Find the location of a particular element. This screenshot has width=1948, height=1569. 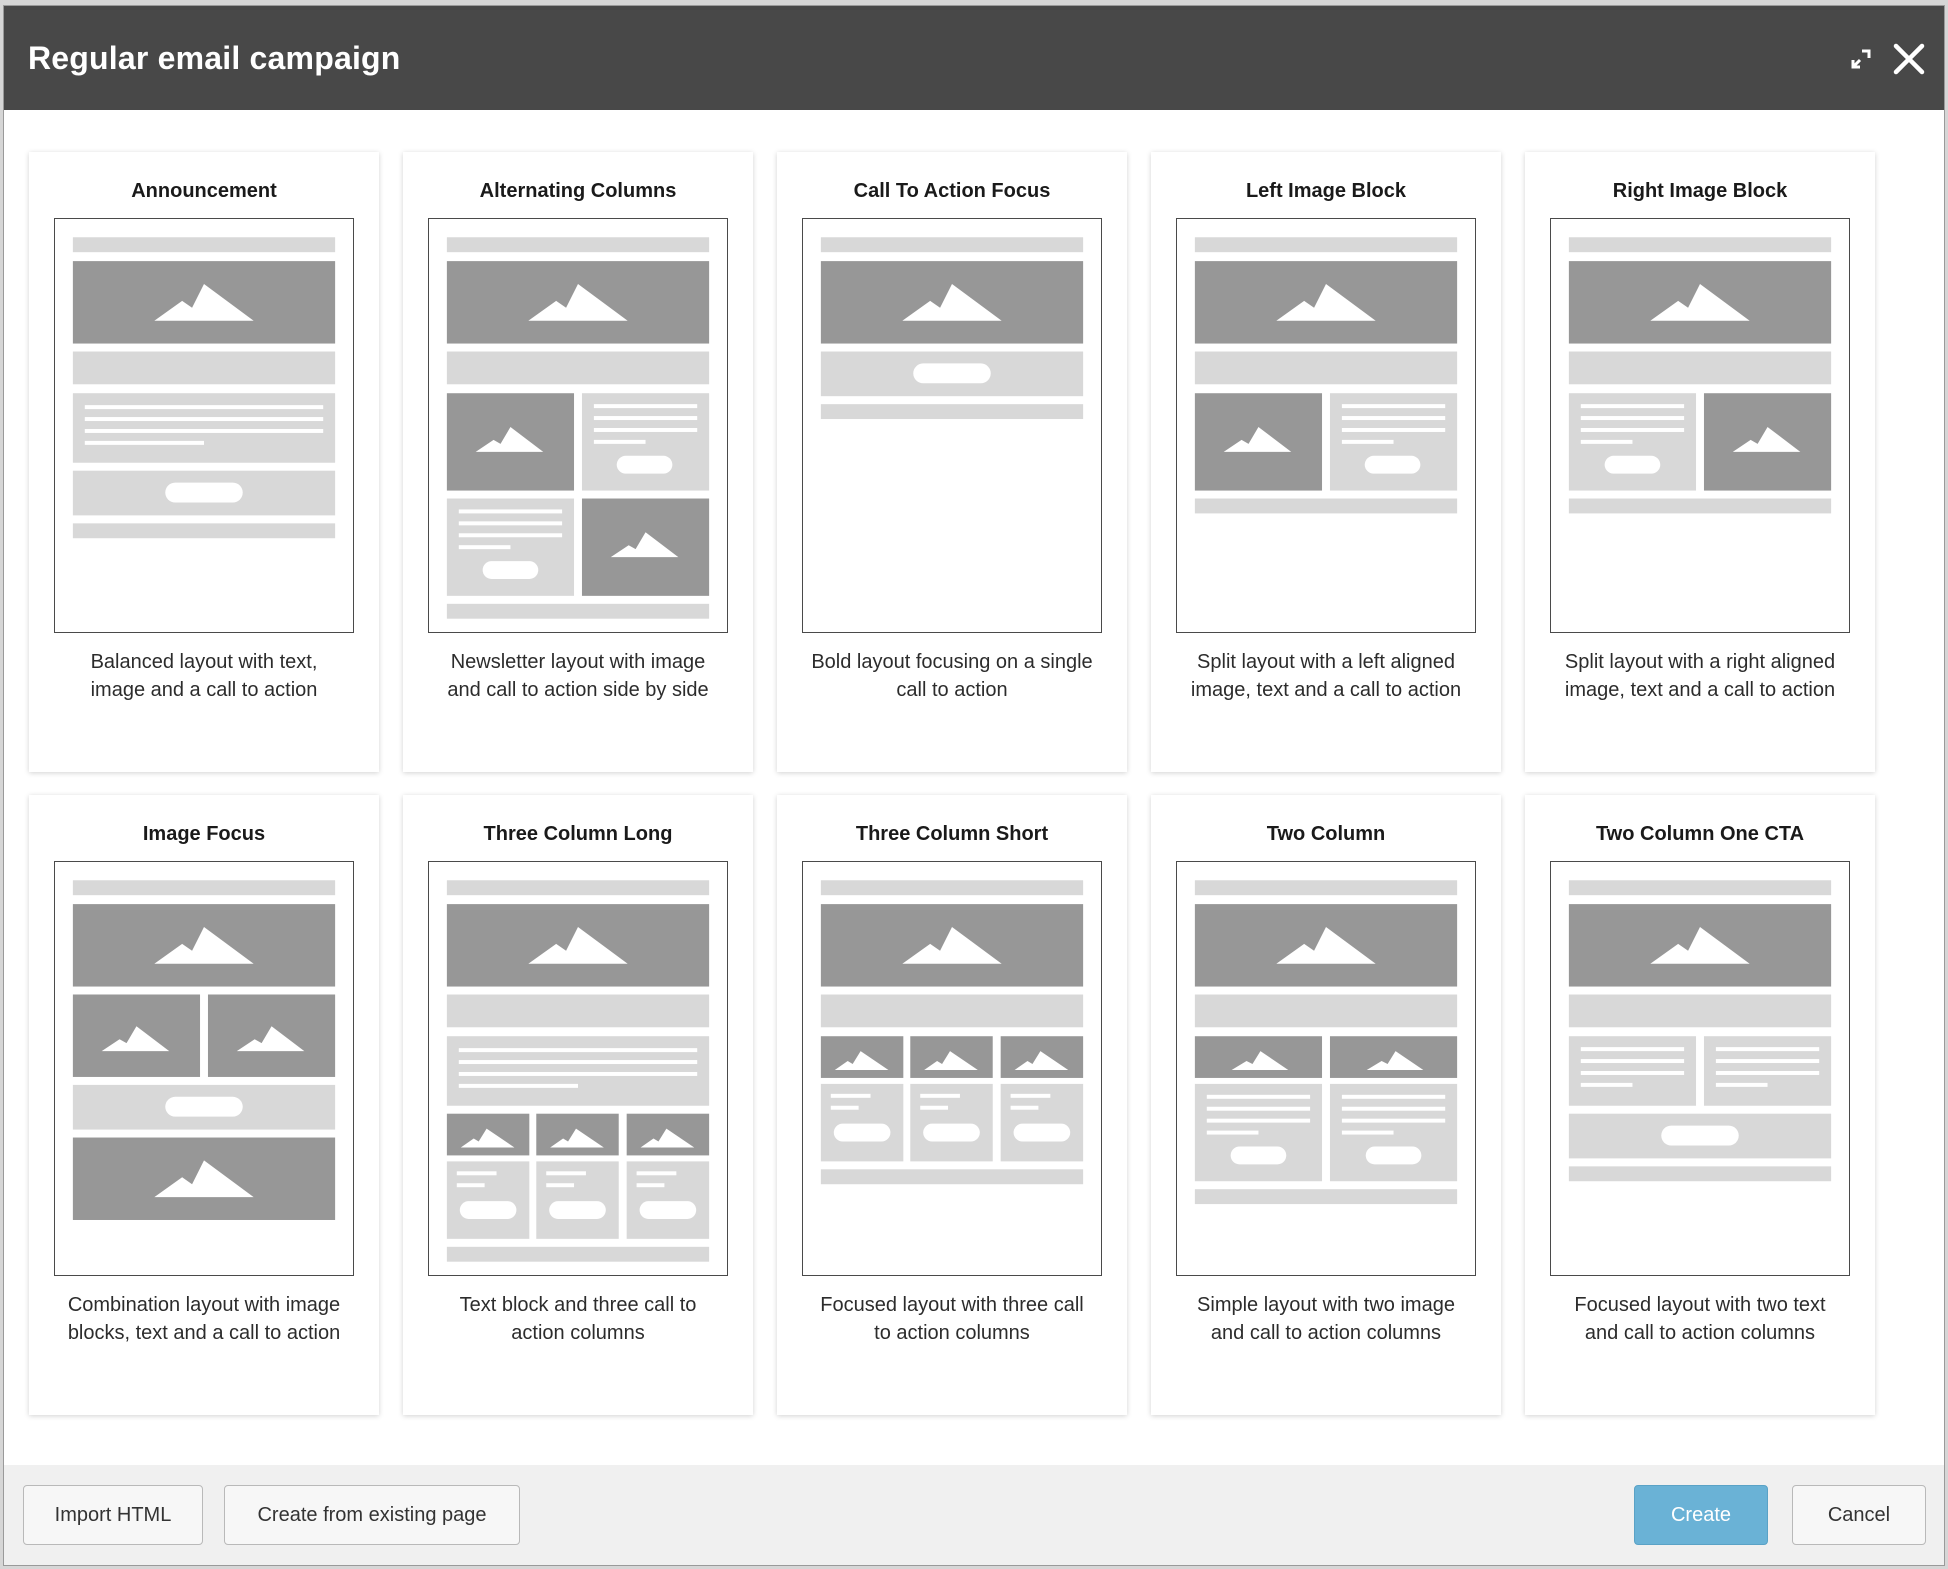

template-title: Two Column is located at coordinates (1326, 834).